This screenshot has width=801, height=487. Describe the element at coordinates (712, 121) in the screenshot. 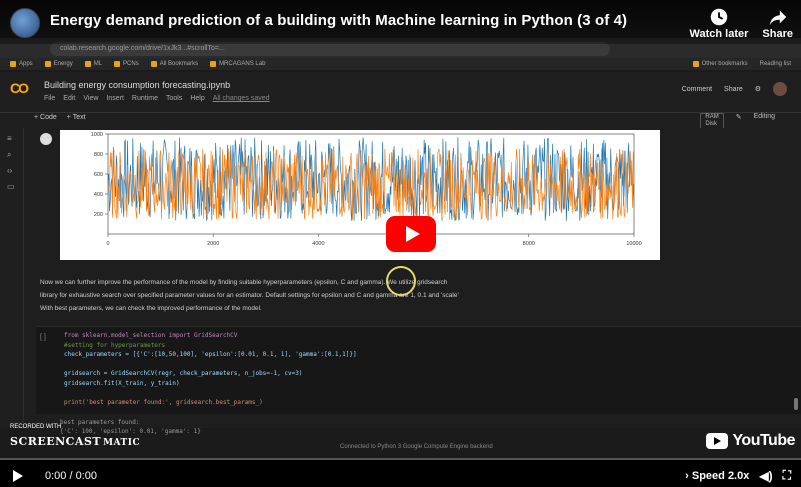

I see `resource-monitor: RAM Disk` at that location.